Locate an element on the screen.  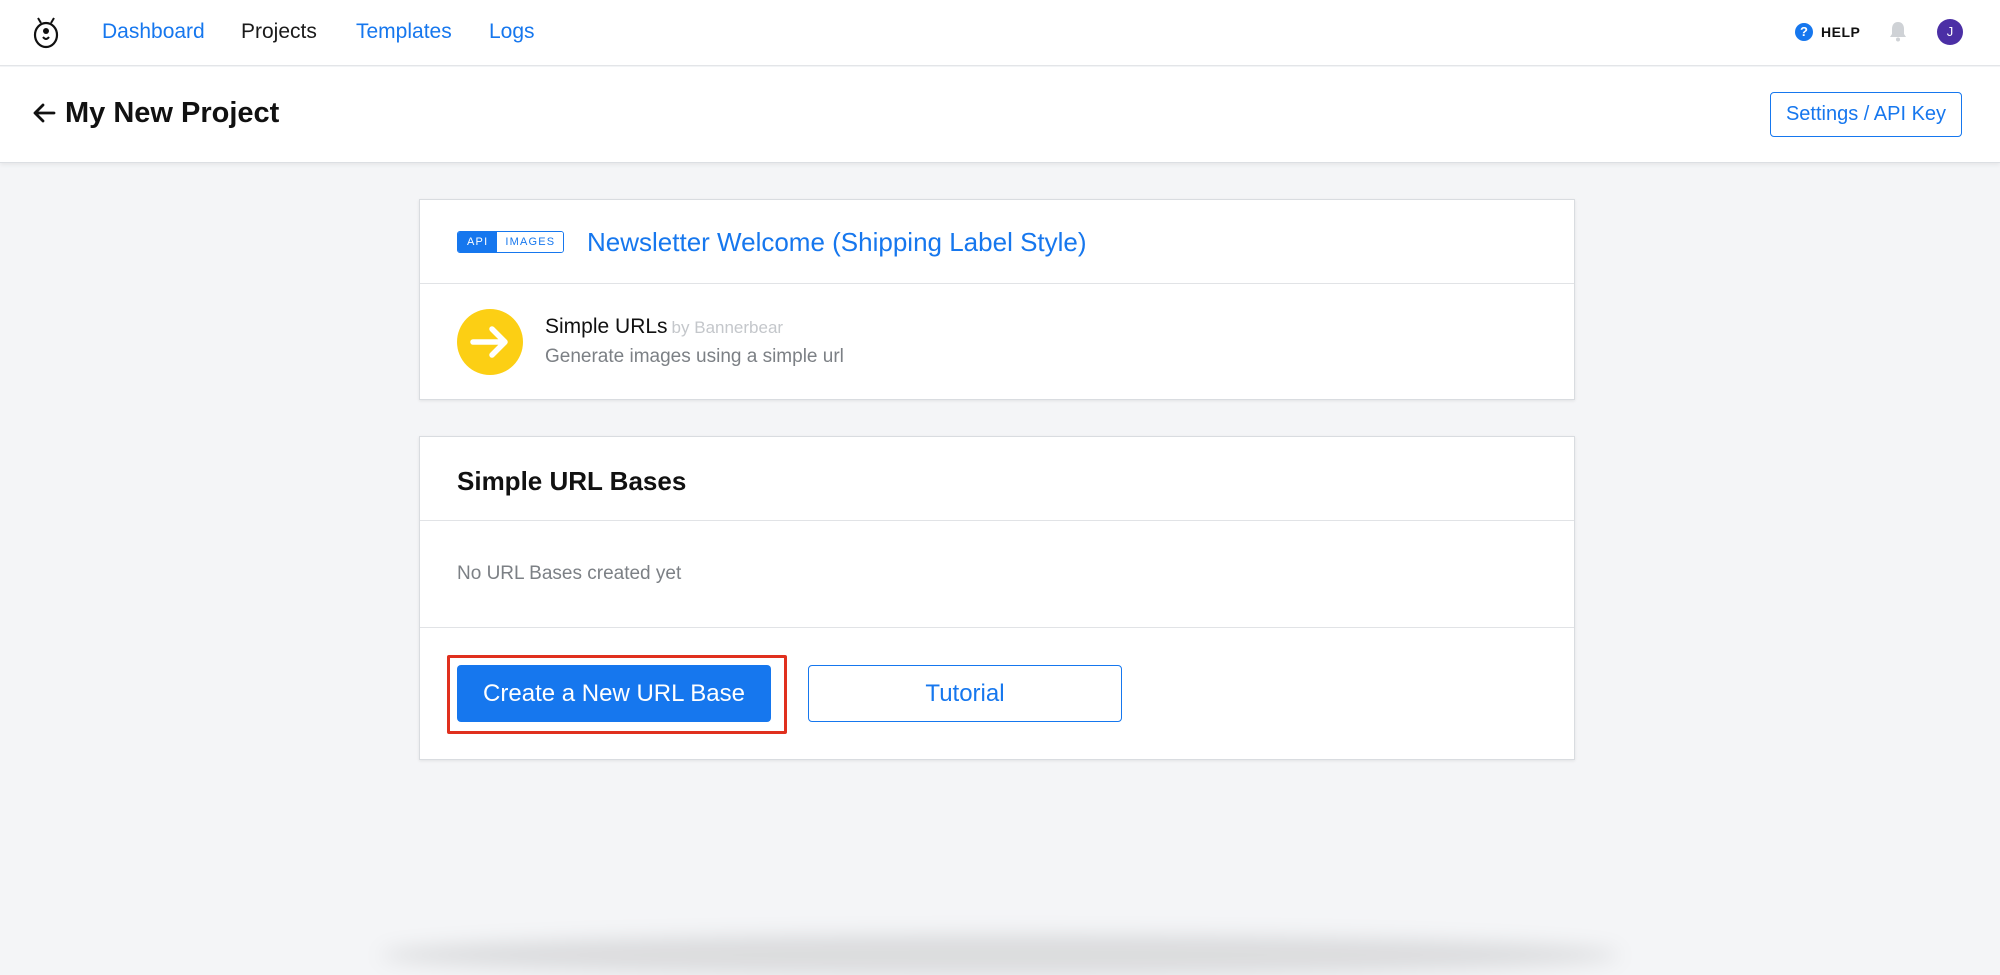
integration-author: by Bannerbear is located at coordinates (727, 327).